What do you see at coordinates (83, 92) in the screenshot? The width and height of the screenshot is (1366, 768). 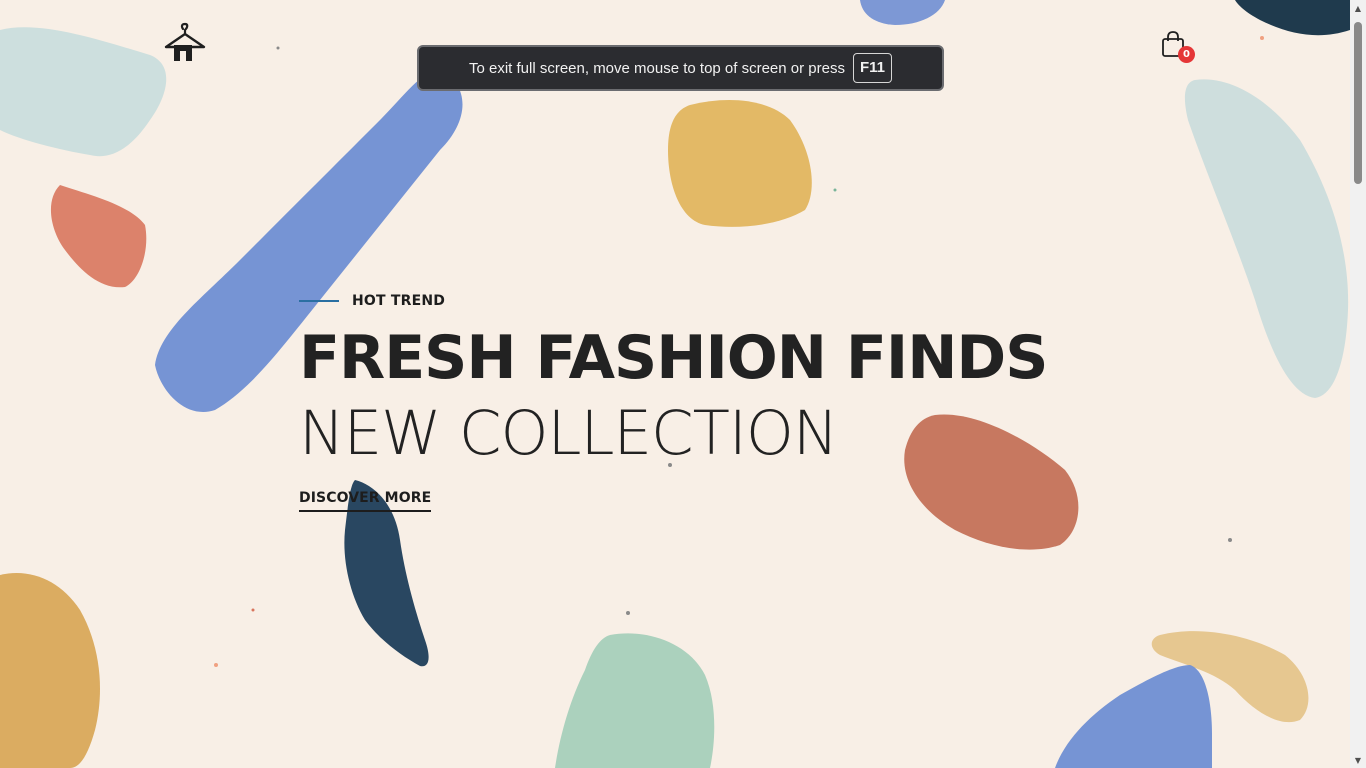 I see `stroke-pale-blue-topleft` at bounding box center [83, 92].